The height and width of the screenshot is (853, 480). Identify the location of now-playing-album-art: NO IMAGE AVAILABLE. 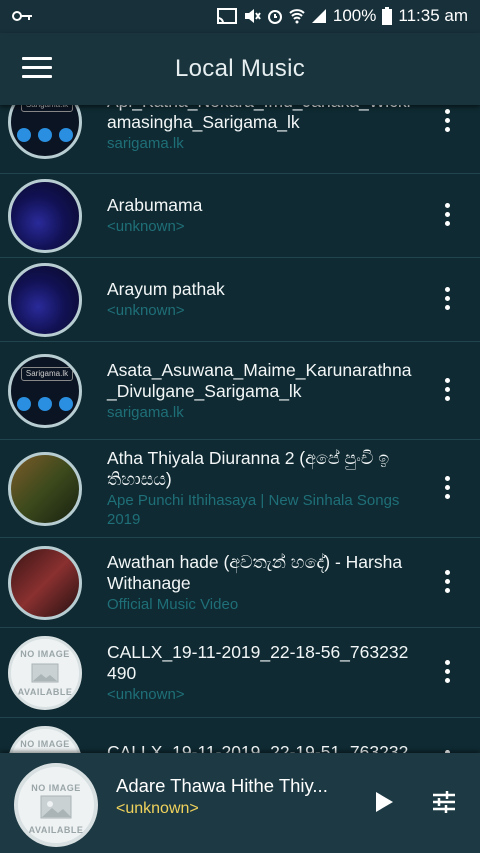
(56, 805).